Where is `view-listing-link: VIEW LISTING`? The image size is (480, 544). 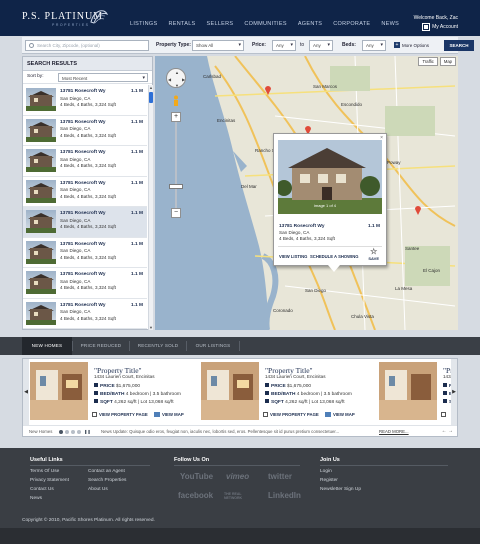 view-listing-link: VIEW LISTING is located at coordinates (293, 256).